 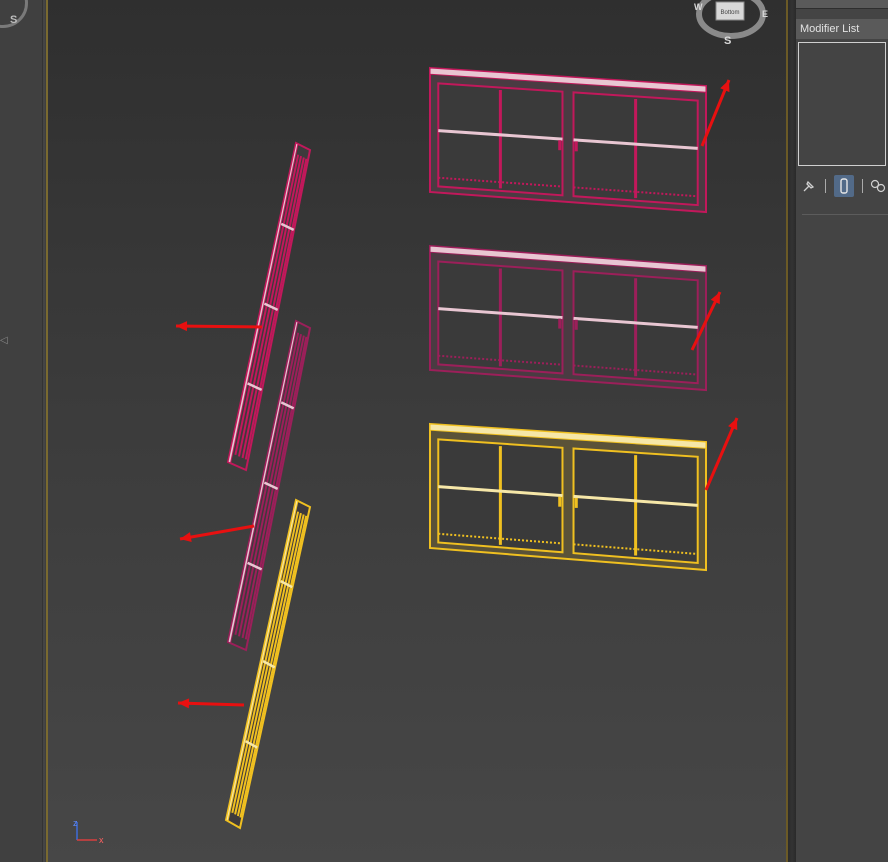 I want to click on viewcube-compass-w: W, so click(x=698, y=7).